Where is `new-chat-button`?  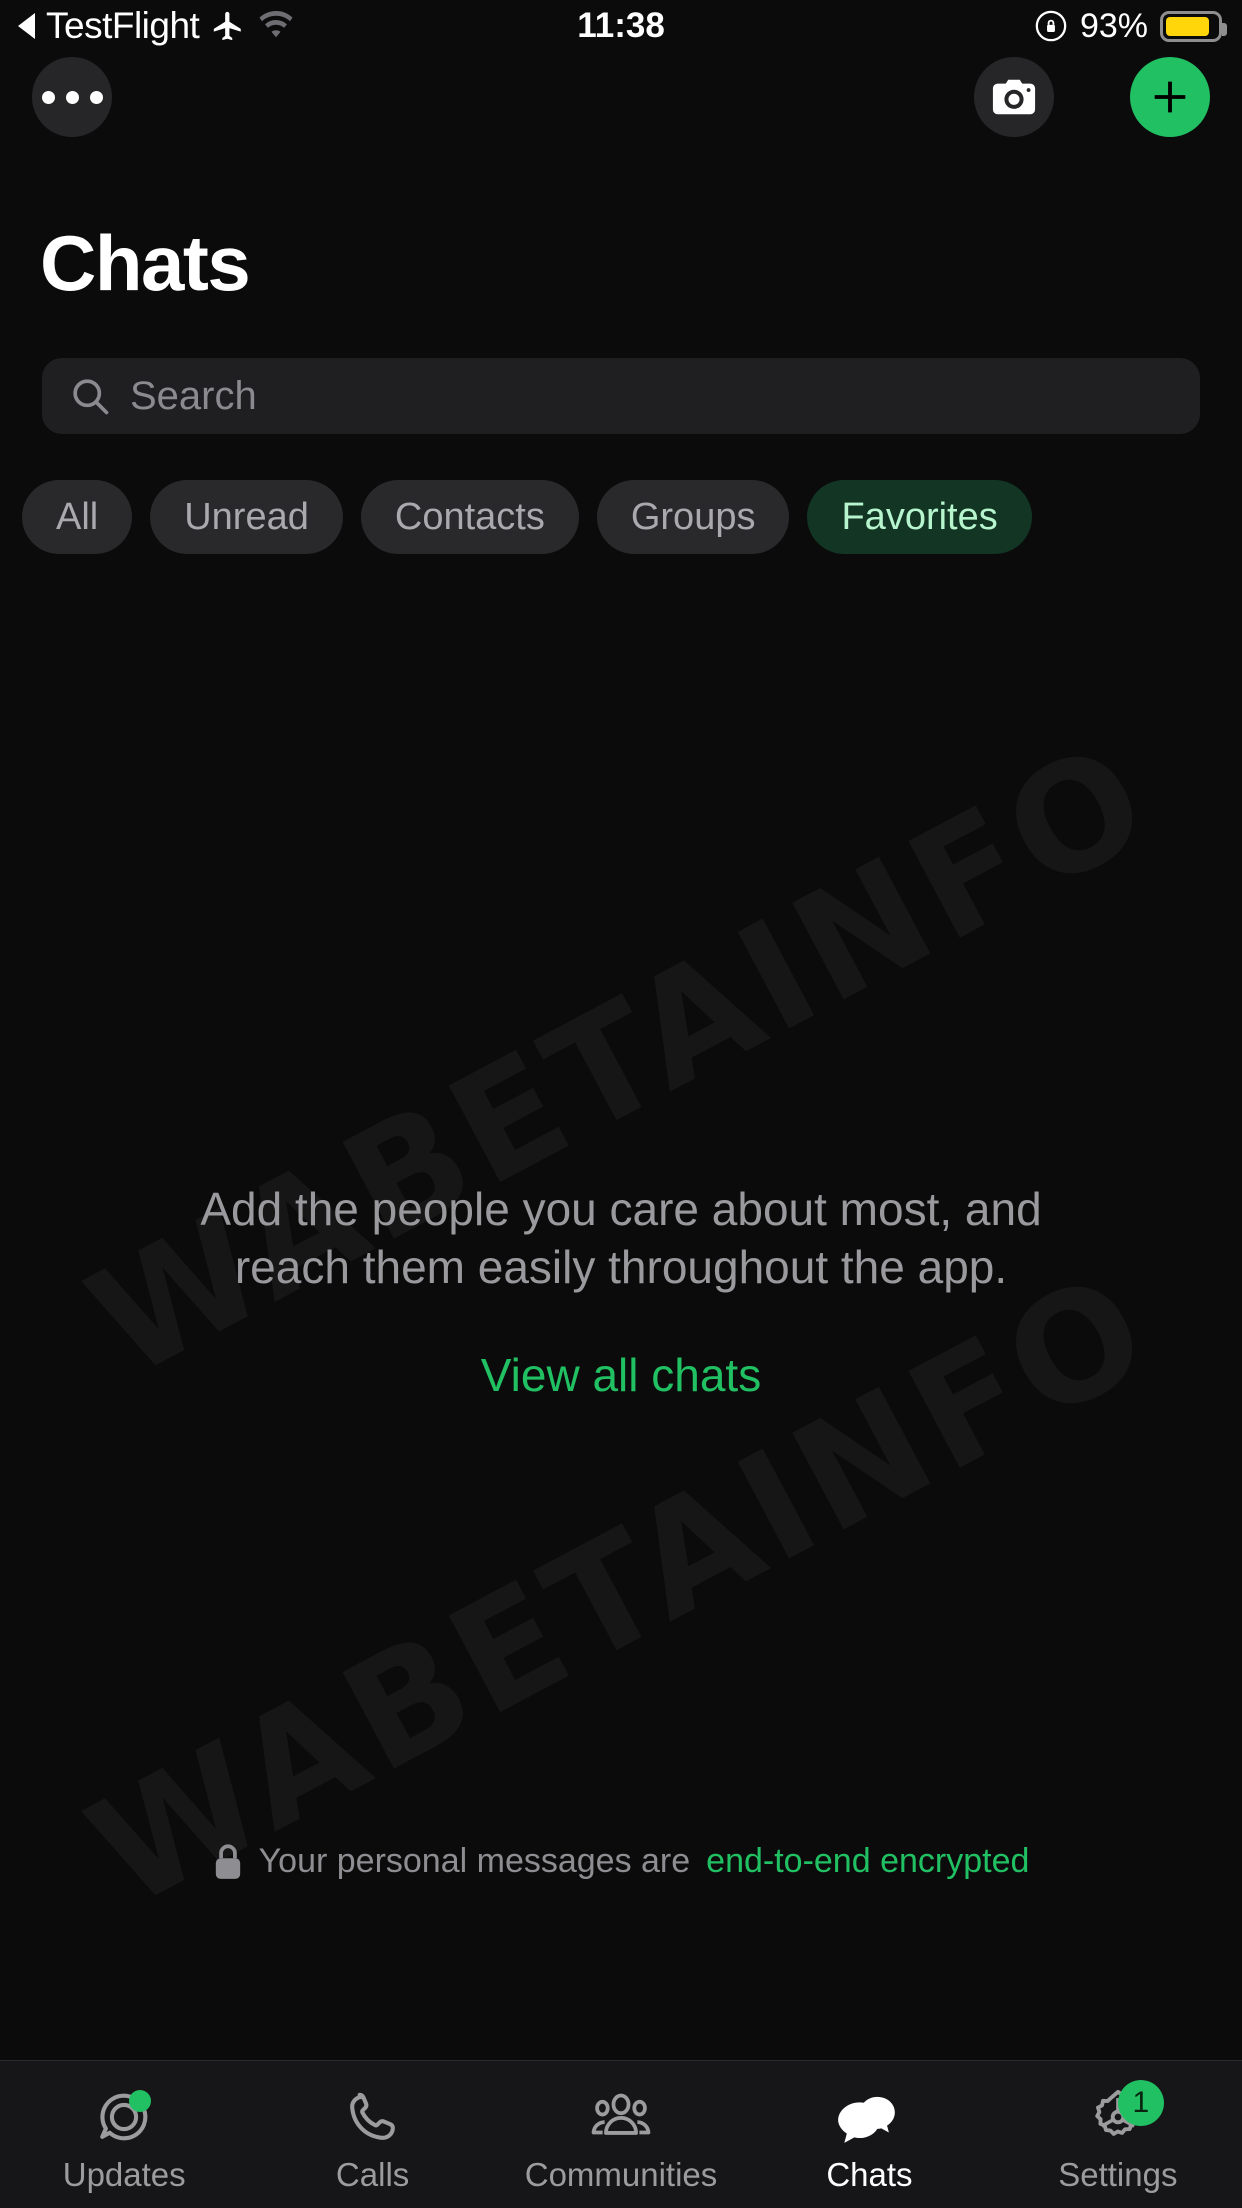 new-chat-button is located at coordinates (1170, 97).